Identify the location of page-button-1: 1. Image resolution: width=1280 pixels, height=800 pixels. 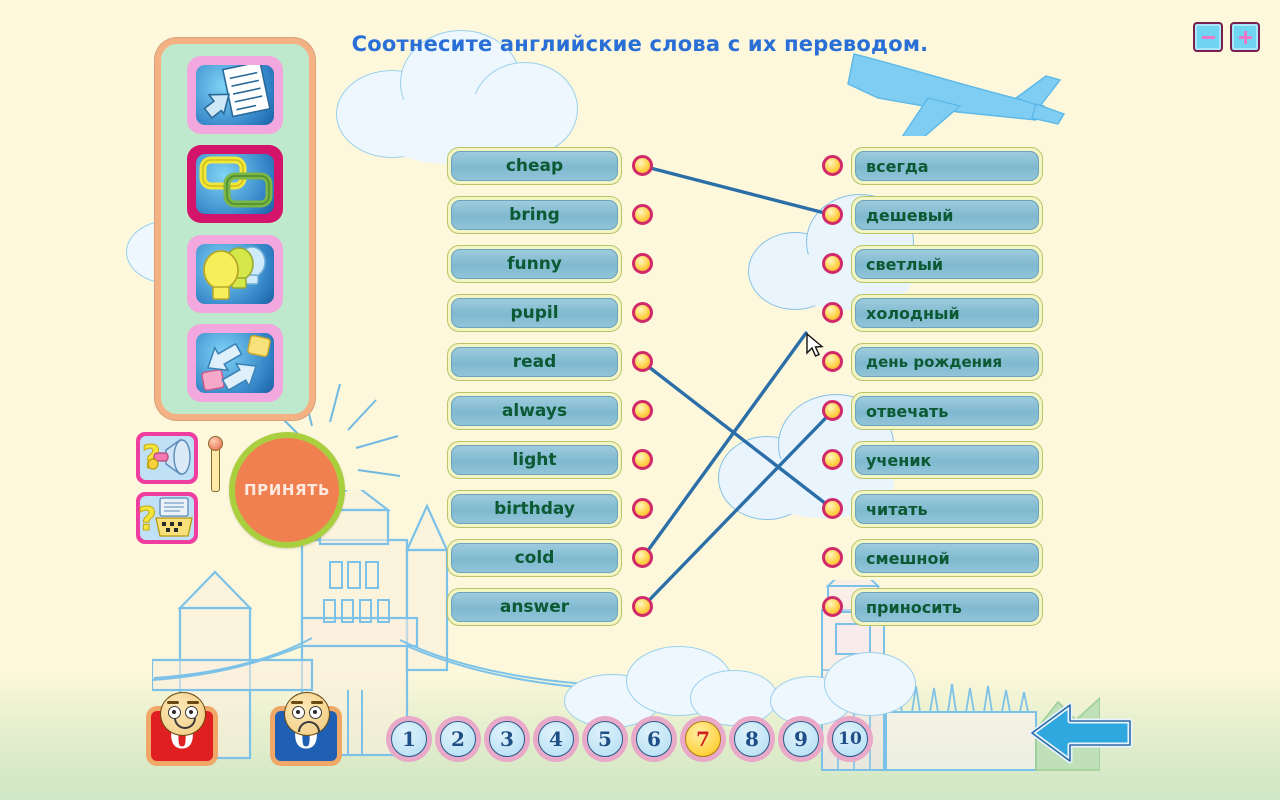
(409, 739).